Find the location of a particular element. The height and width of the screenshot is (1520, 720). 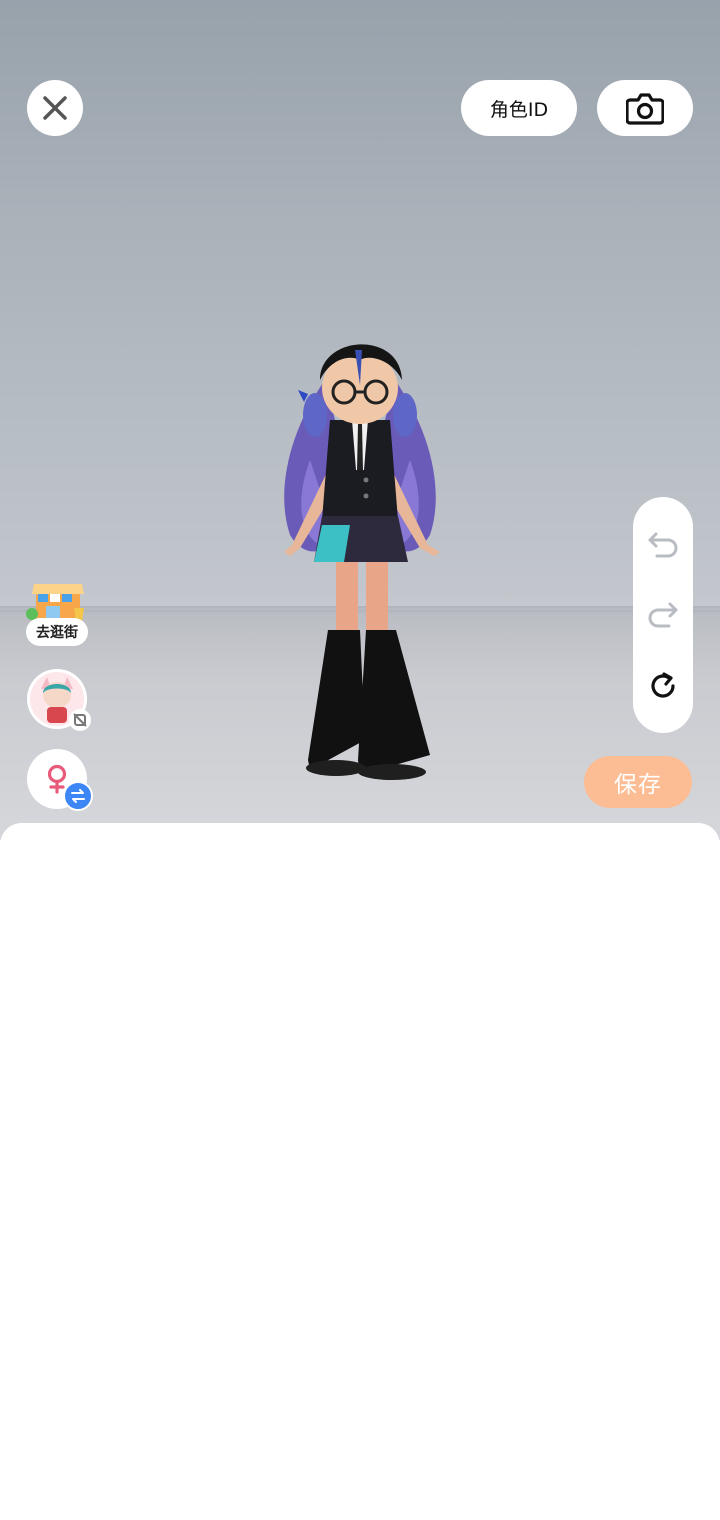

redo-button is located at coordinates (663, 614).